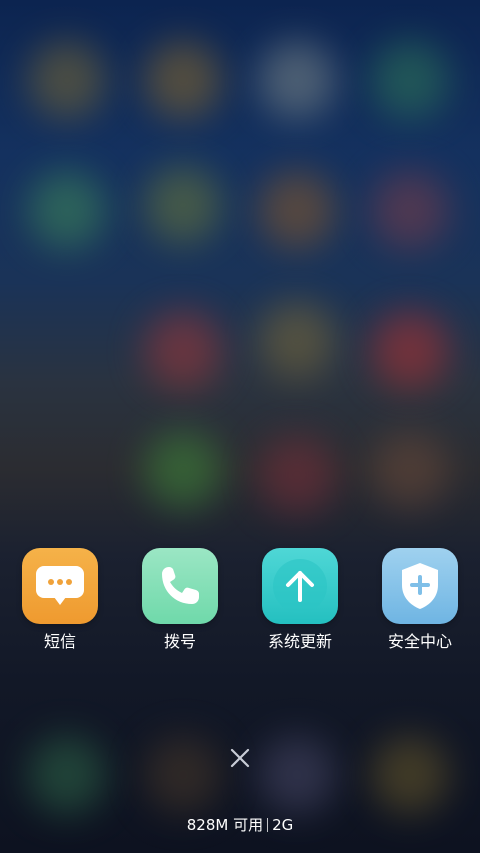 The height and width of the screenshot is (853, 480). I want to click on memory-available: 828M 可用, so click(225, 825).